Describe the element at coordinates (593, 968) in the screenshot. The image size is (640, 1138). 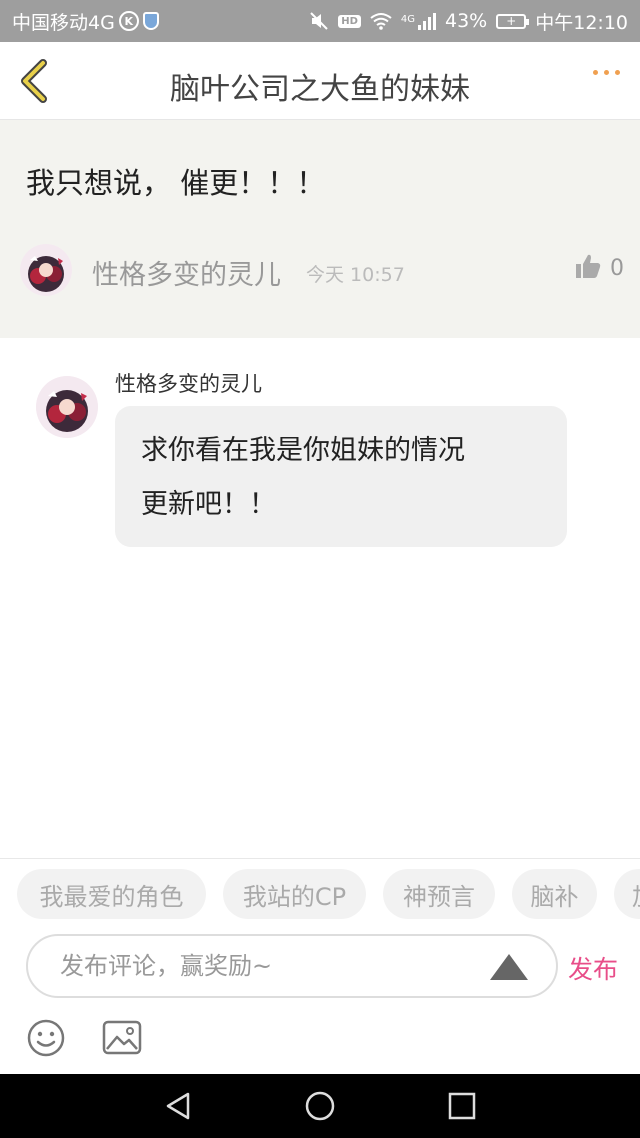
I see `publish-button: 发布` at that location.